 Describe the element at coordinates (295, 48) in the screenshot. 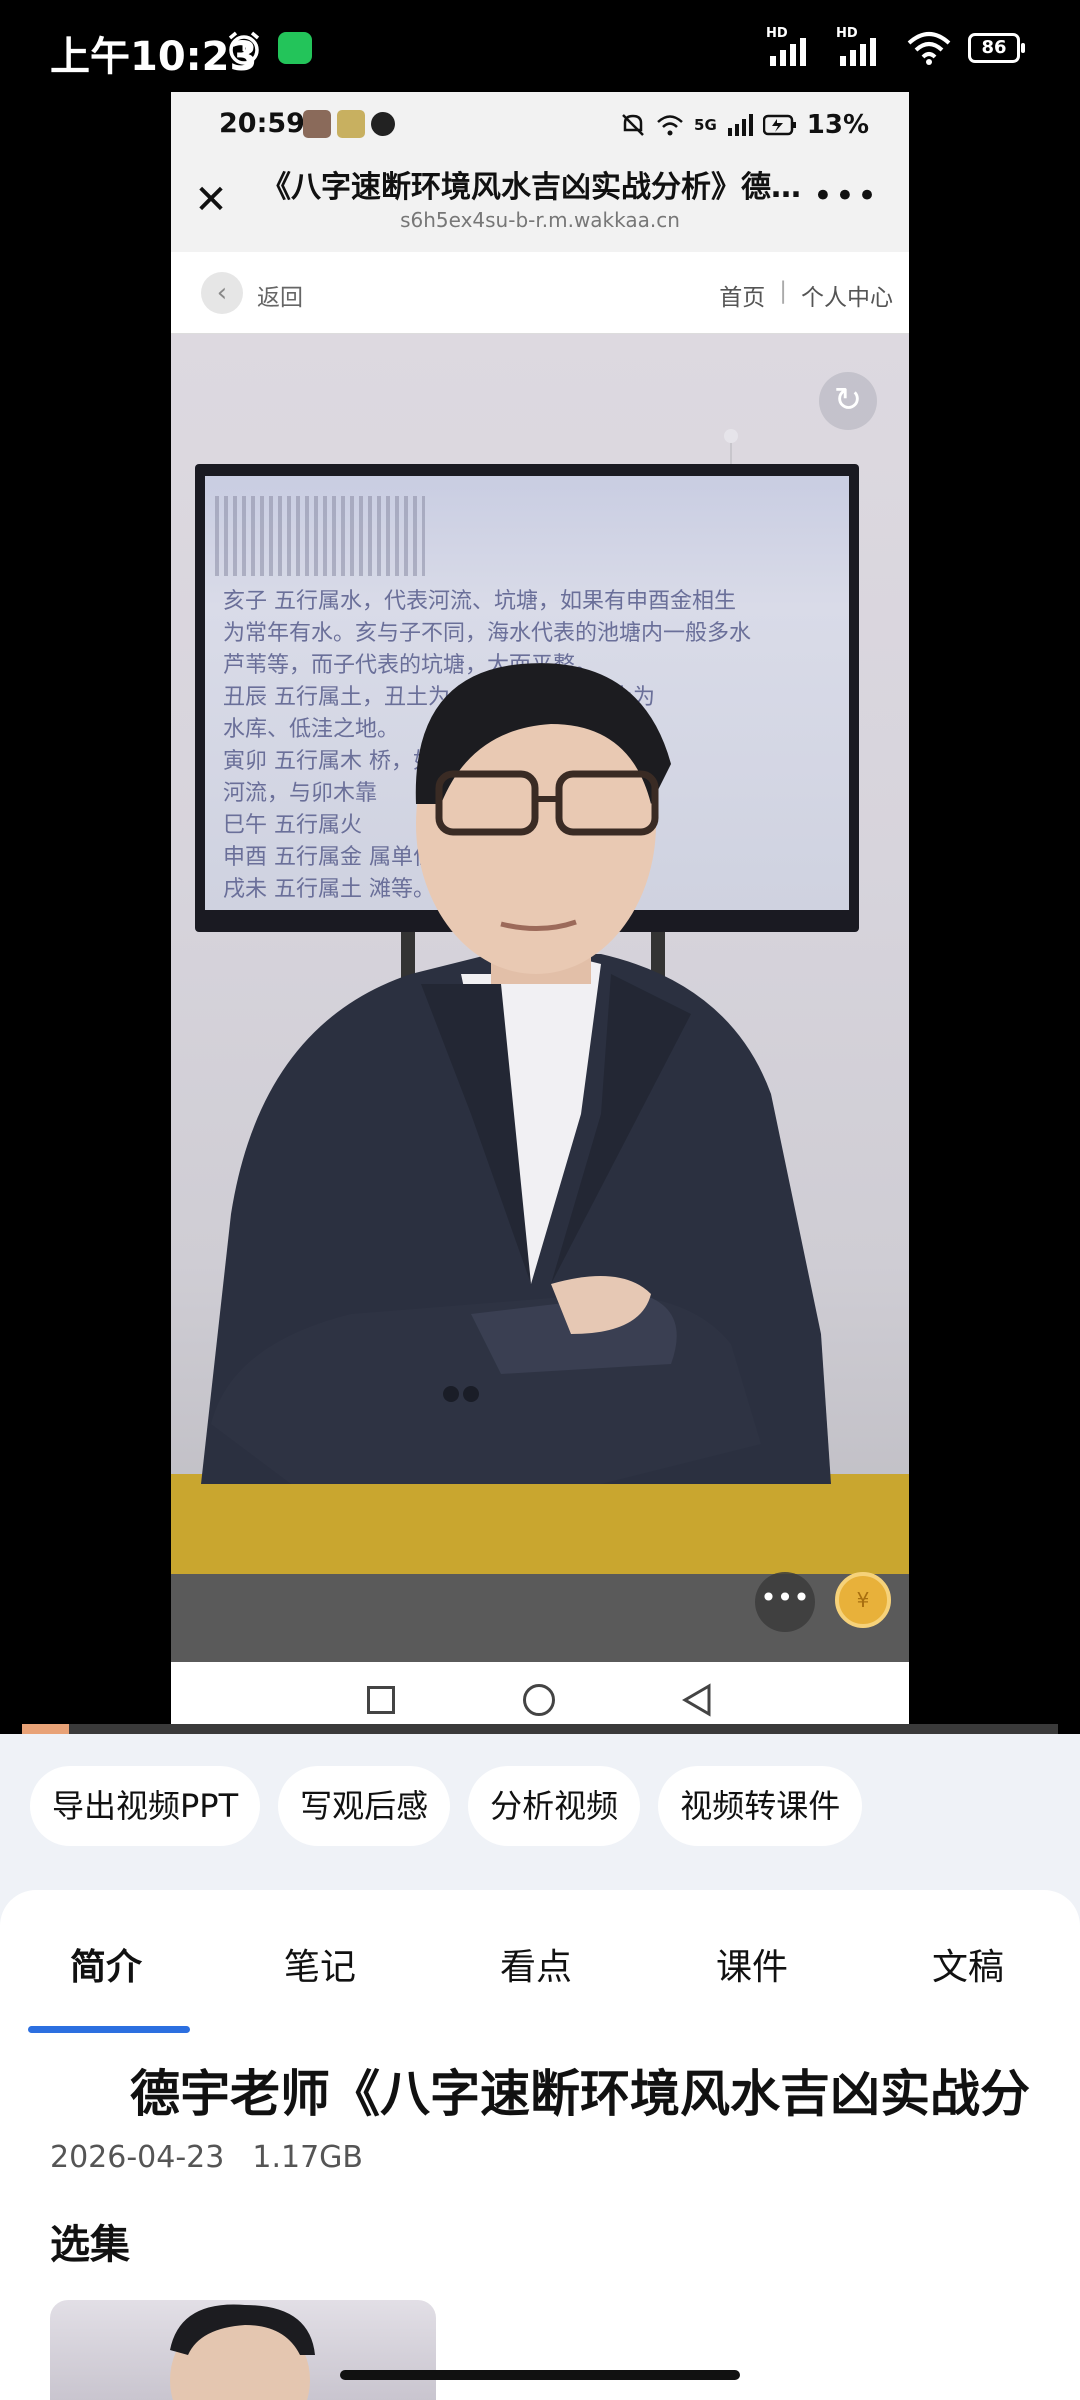

I see `wechat-notification-icon` at that location.